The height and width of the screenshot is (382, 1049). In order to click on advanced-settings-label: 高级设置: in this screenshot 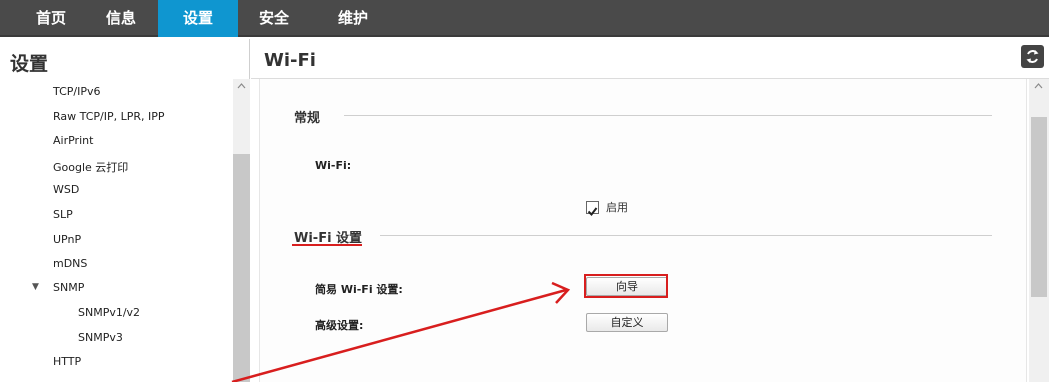, I will do `click(339, 325)`.